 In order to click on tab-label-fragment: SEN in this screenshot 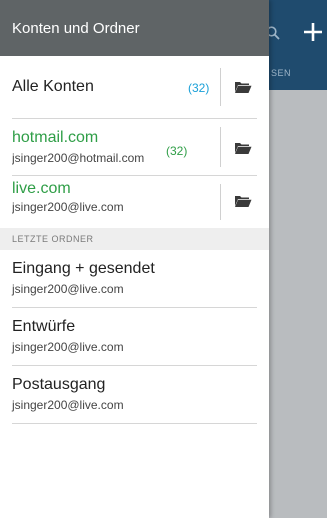, I will do `click(281, 73)`.